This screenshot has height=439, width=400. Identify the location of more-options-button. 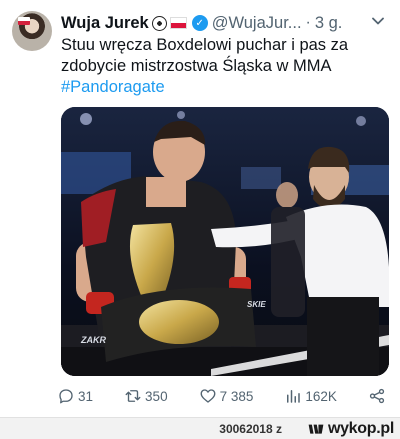
(378, 21).